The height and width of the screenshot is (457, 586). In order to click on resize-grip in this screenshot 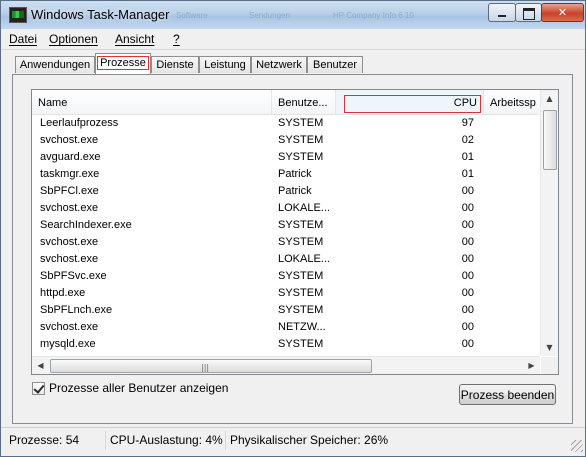, I will do `click(577, 446)`.